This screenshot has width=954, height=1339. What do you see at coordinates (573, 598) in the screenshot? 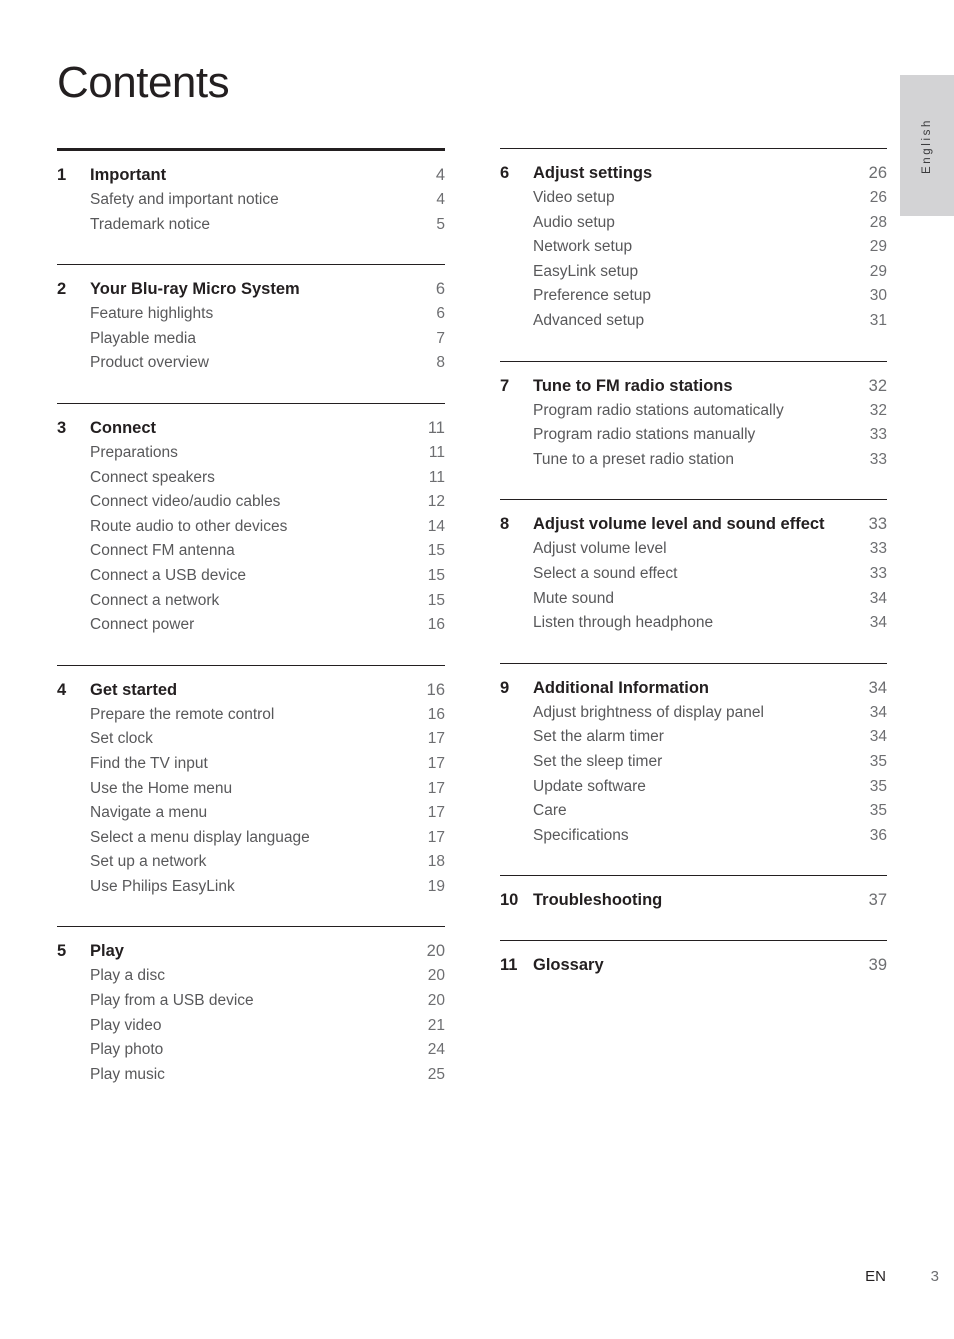
I see `entry-label: Mute sound` at bounding box center [573, 598].